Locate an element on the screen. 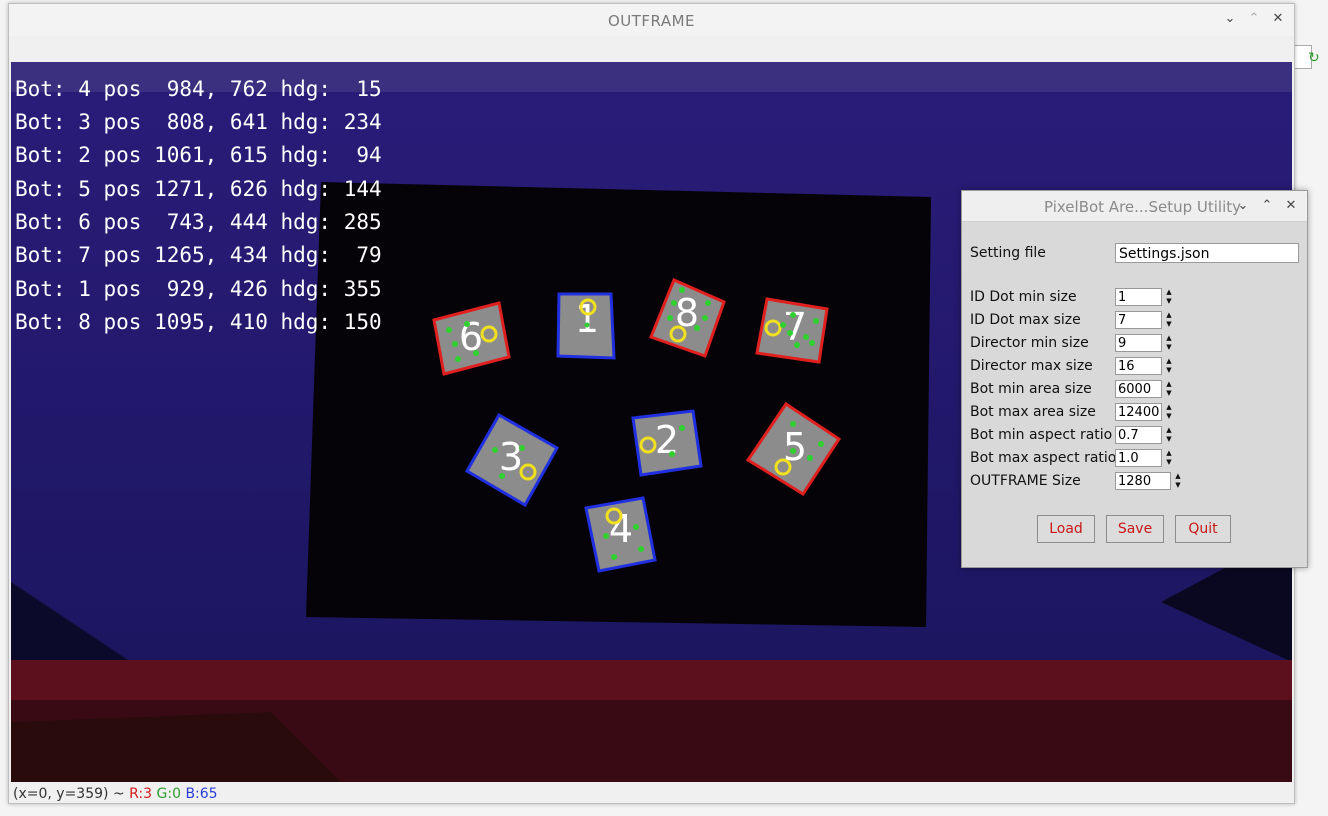 This screenshot has width=1328, height=816. param-spinbox: 9 is located at coordinates (1138, 343).